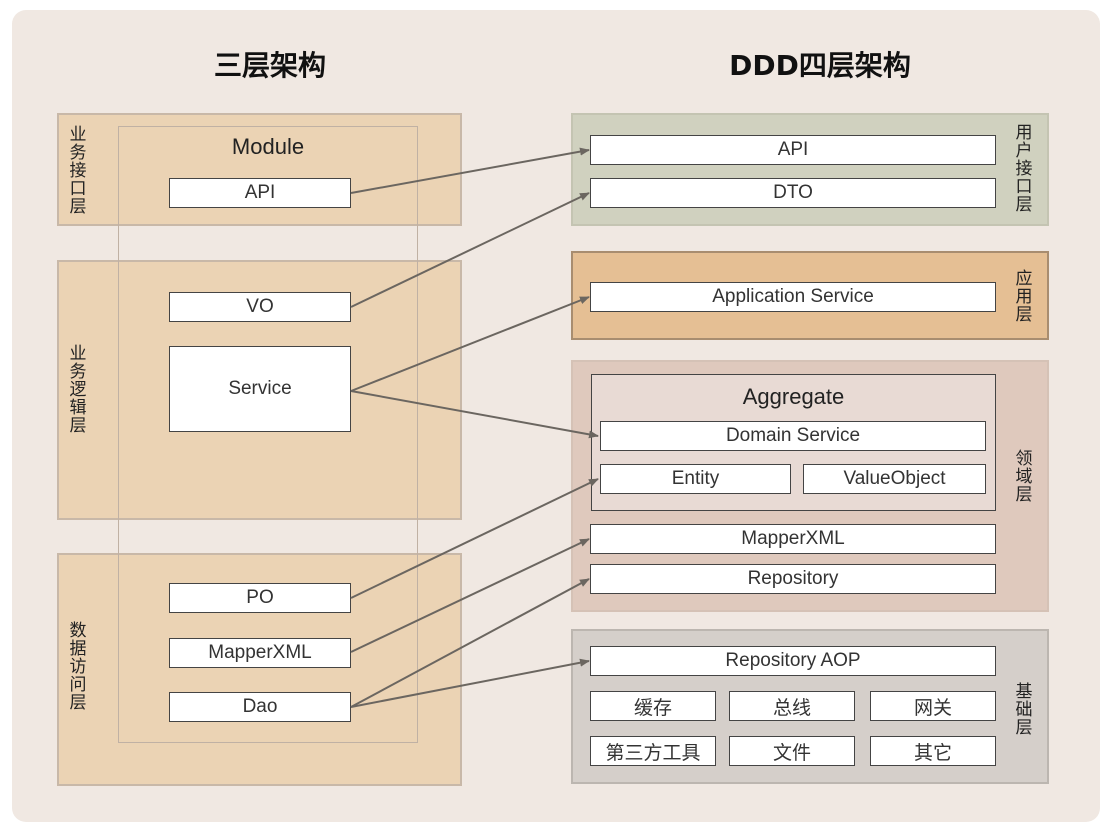  I want to click on label-business-logic: 业务逻辑层, so click(78, 390).